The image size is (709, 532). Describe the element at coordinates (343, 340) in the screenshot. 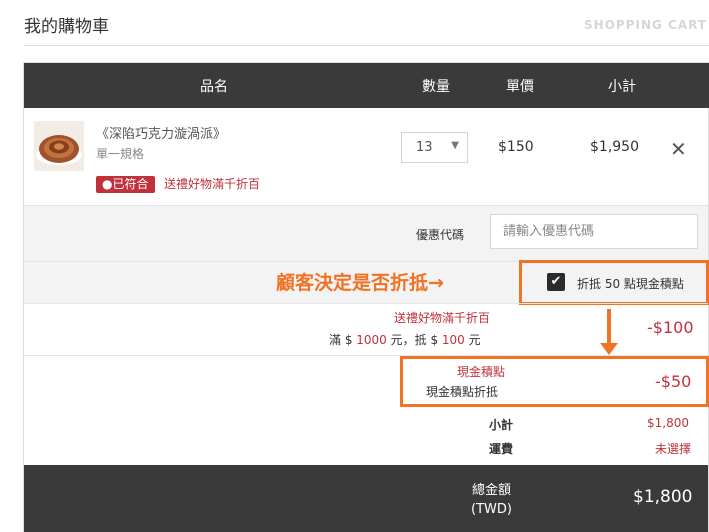

I see `discount-detail-prefix: 滿 $` at that location.